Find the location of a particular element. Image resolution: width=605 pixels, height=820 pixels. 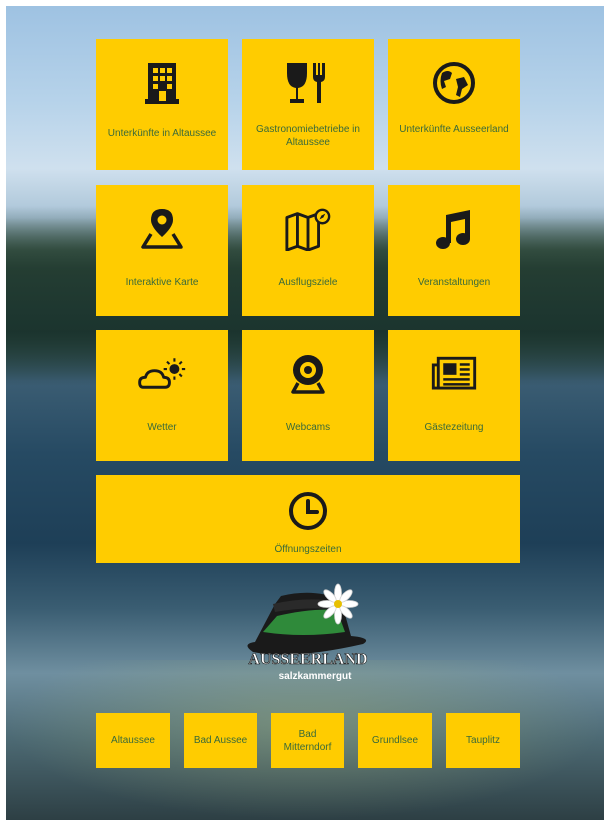

tile-label: Ausflugsziele is located at coordinates (308, 282).